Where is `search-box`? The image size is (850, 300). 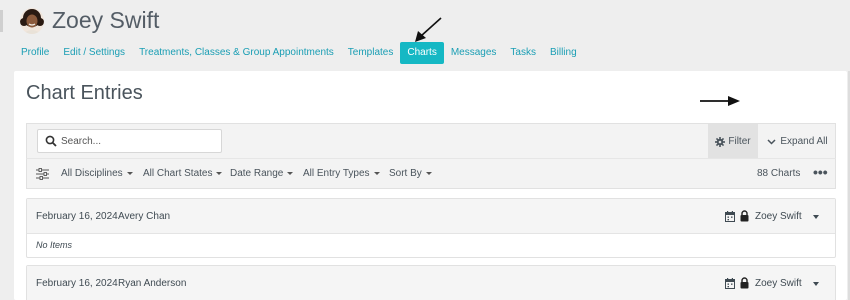
search-box is located at coordinates (129, 141).